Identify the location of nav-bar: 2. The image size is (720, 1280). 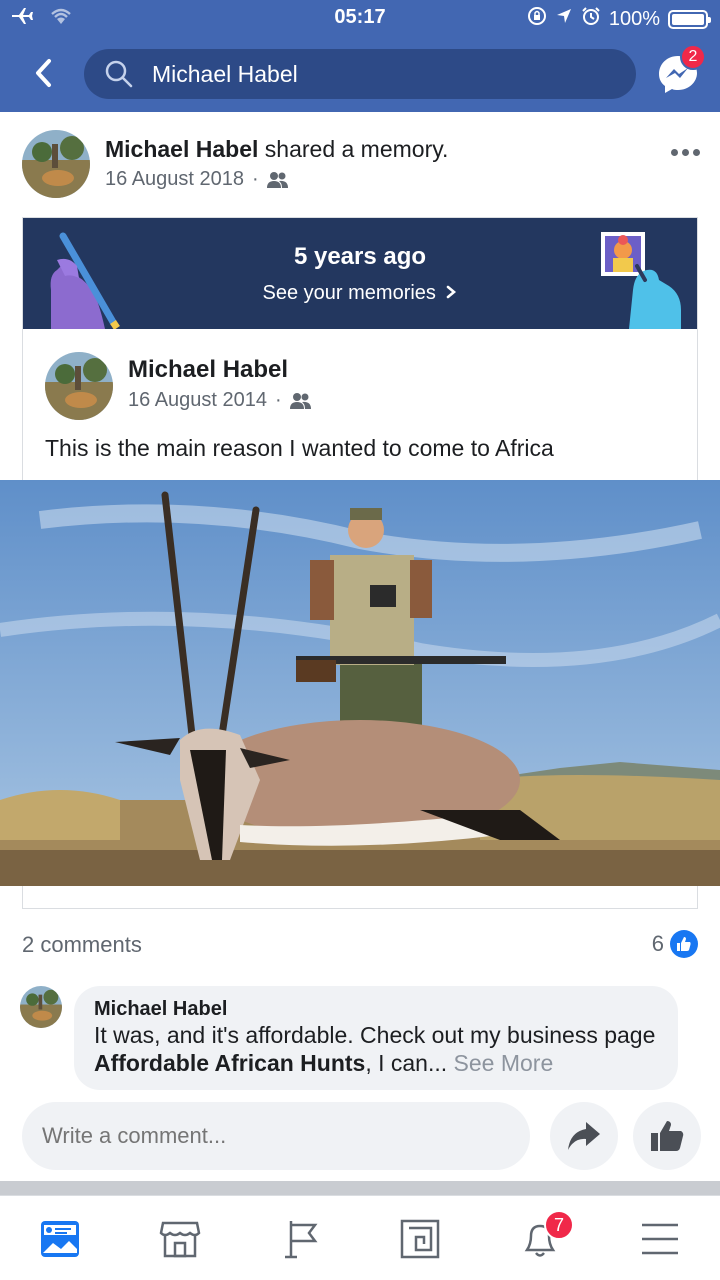
(360, 75).